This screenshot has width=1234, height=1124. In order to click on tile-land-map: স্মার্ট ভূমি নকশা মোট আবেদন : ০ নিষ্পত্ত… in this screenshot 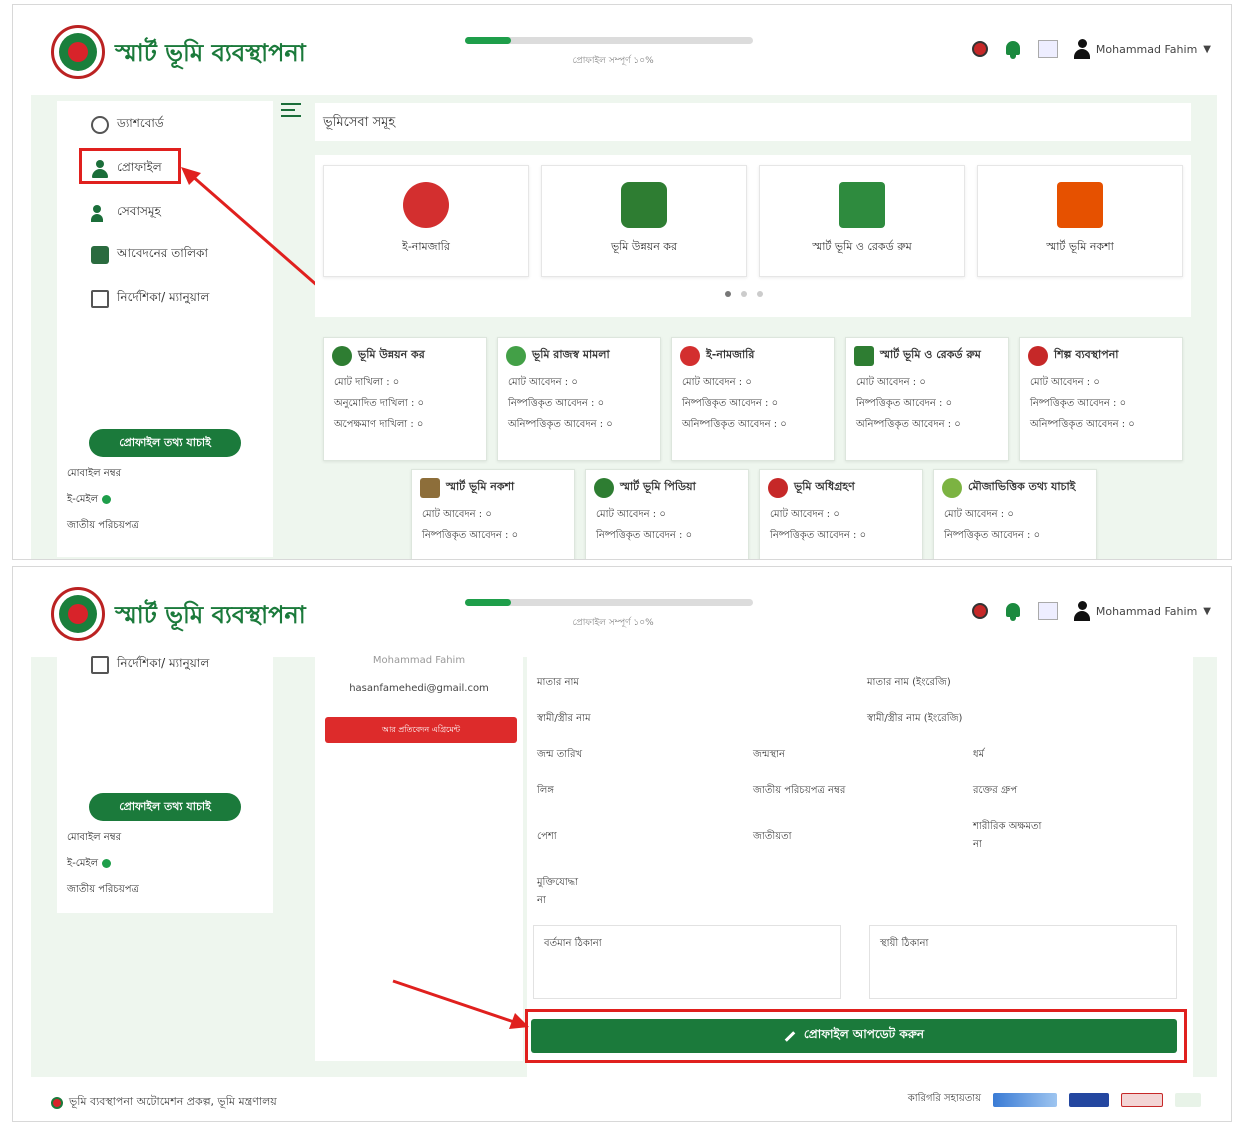, I will do `click(493, 514)`.